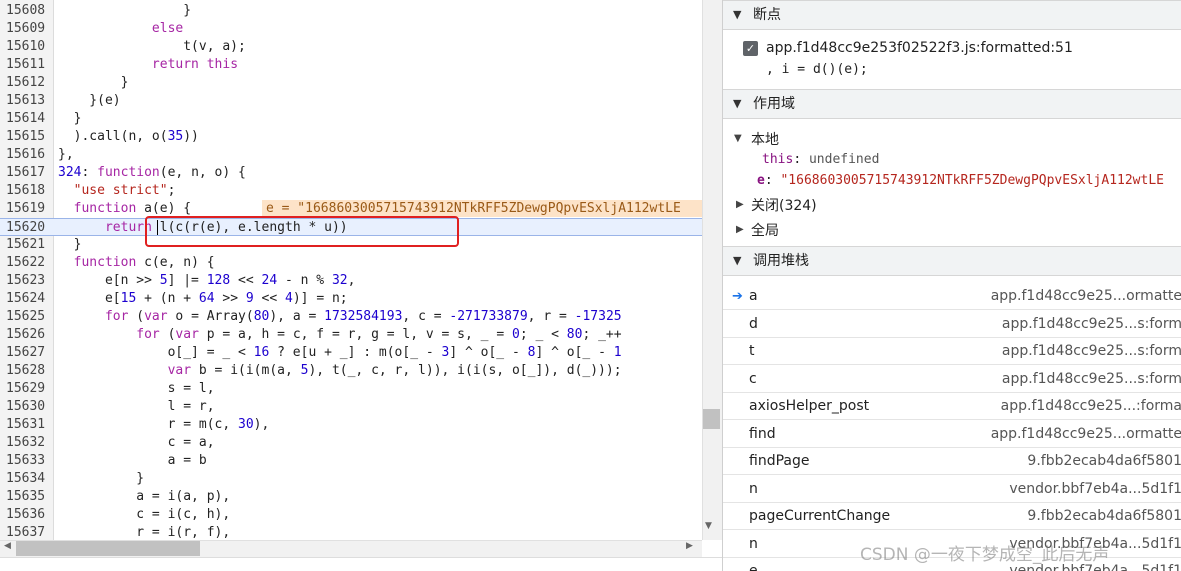 The image size is (1181, 571). Describe the element at coordinates (1095, 489) in the screenshot. I see `frame-location-link: vendor.bbf7eb4a...5d1f1` at that location.